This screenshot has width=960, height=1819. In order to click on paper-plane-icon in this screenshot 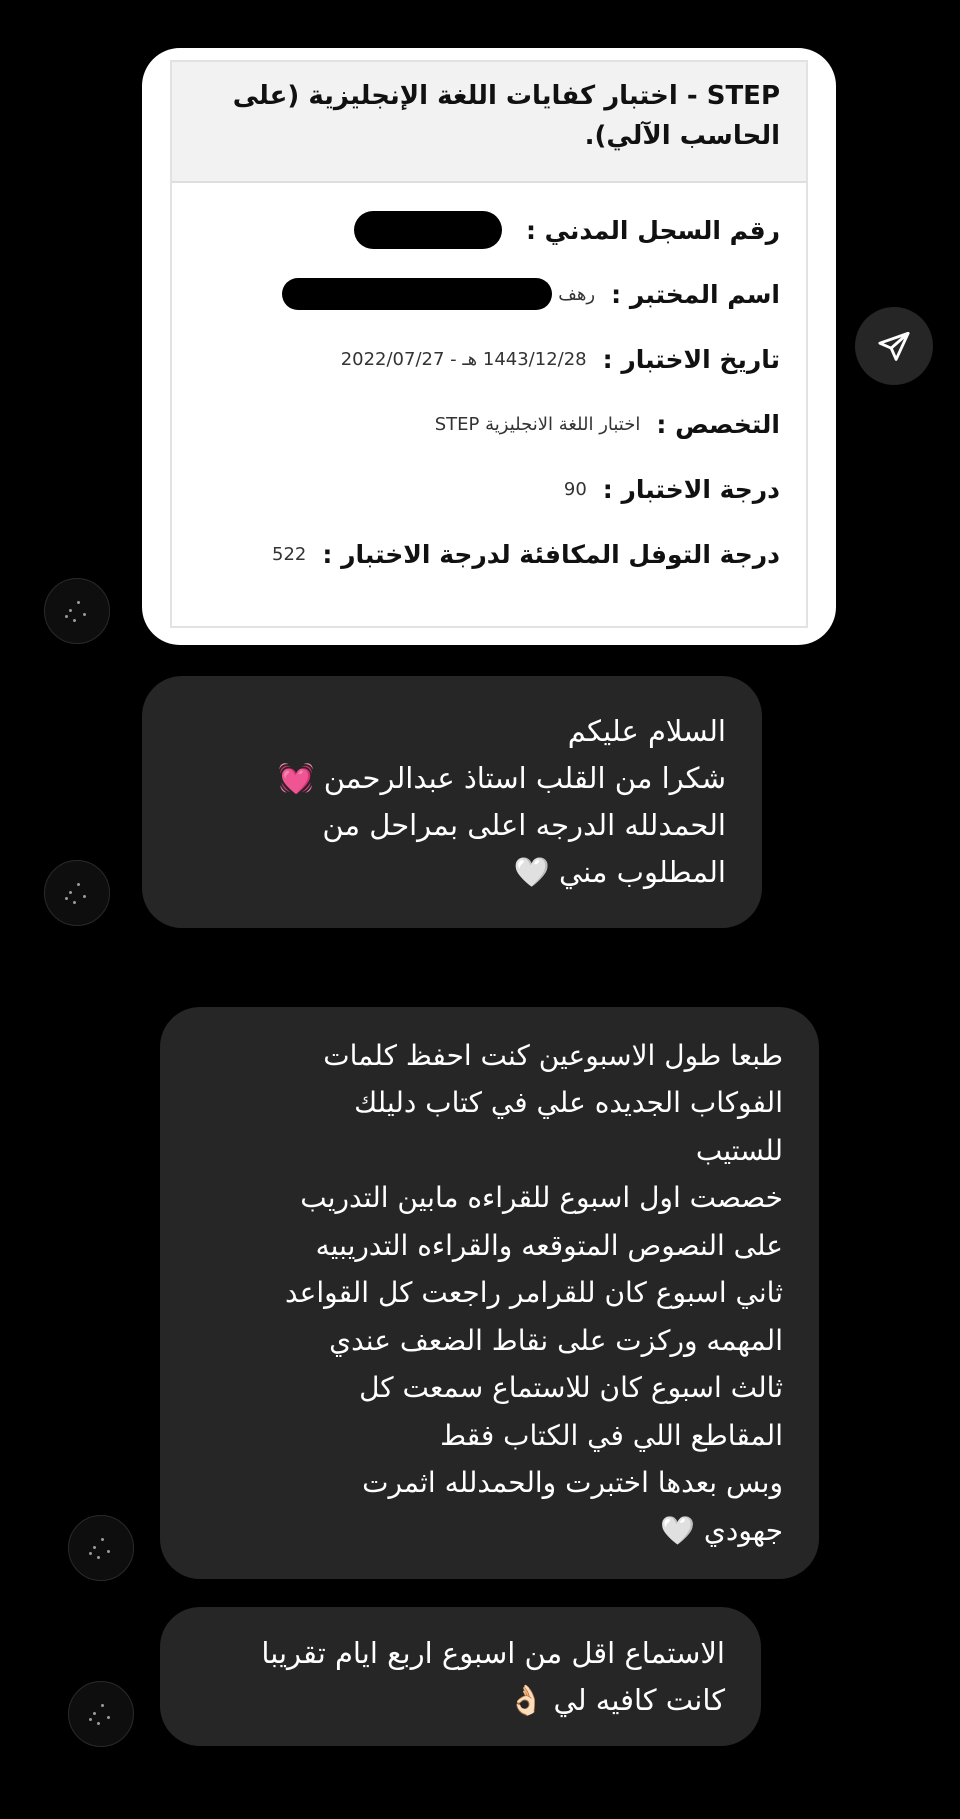, I will do `click(894, 346)`.